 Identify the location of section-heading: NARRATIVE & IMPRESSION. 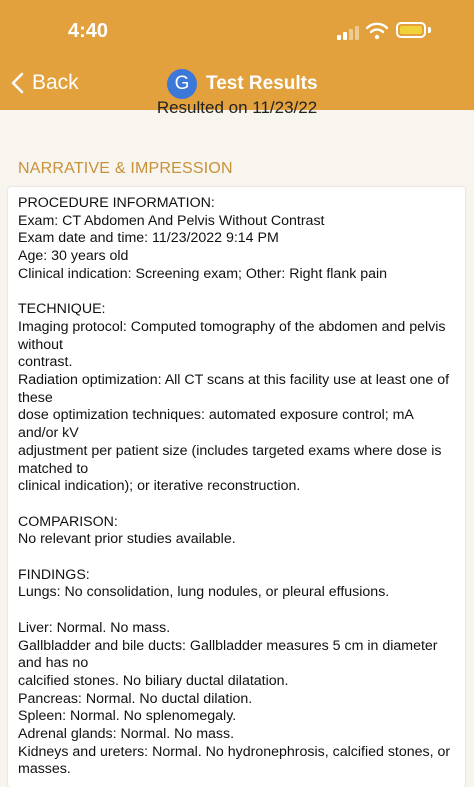
(125, 168).